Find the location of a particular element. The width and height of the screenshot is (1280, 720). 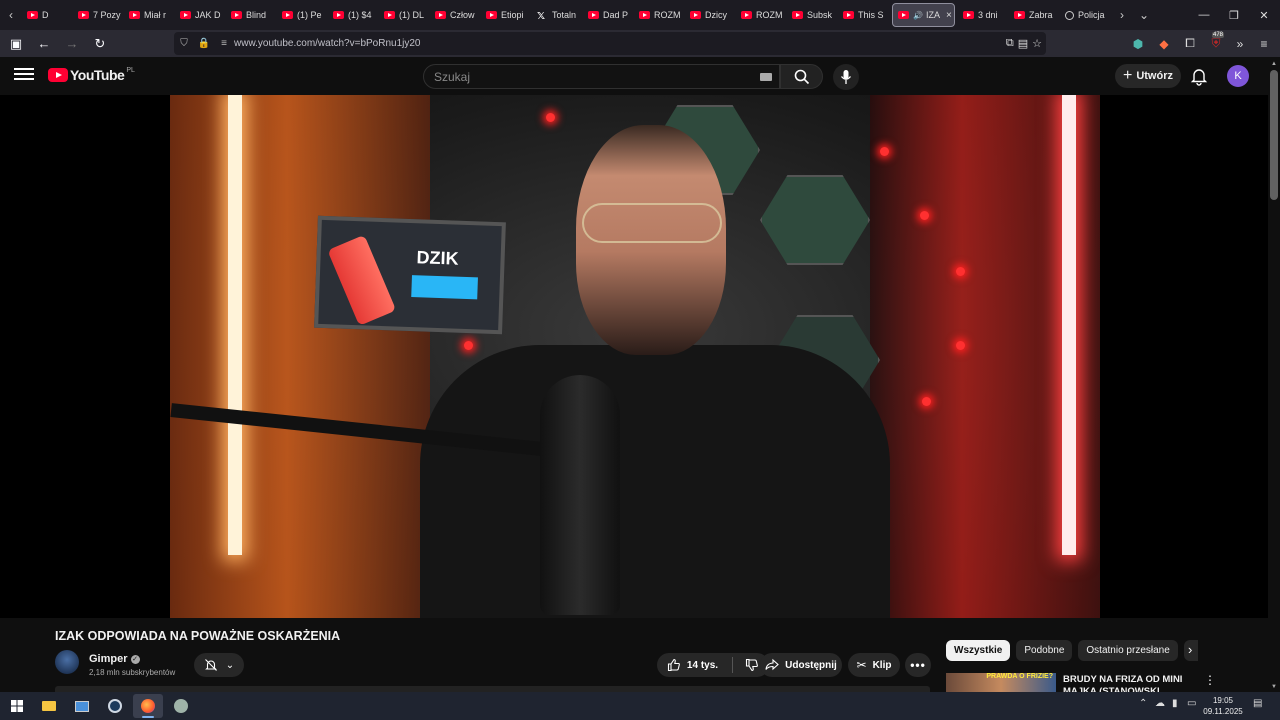

permissions-icon: ≡ is located at coordinates (224, 43).